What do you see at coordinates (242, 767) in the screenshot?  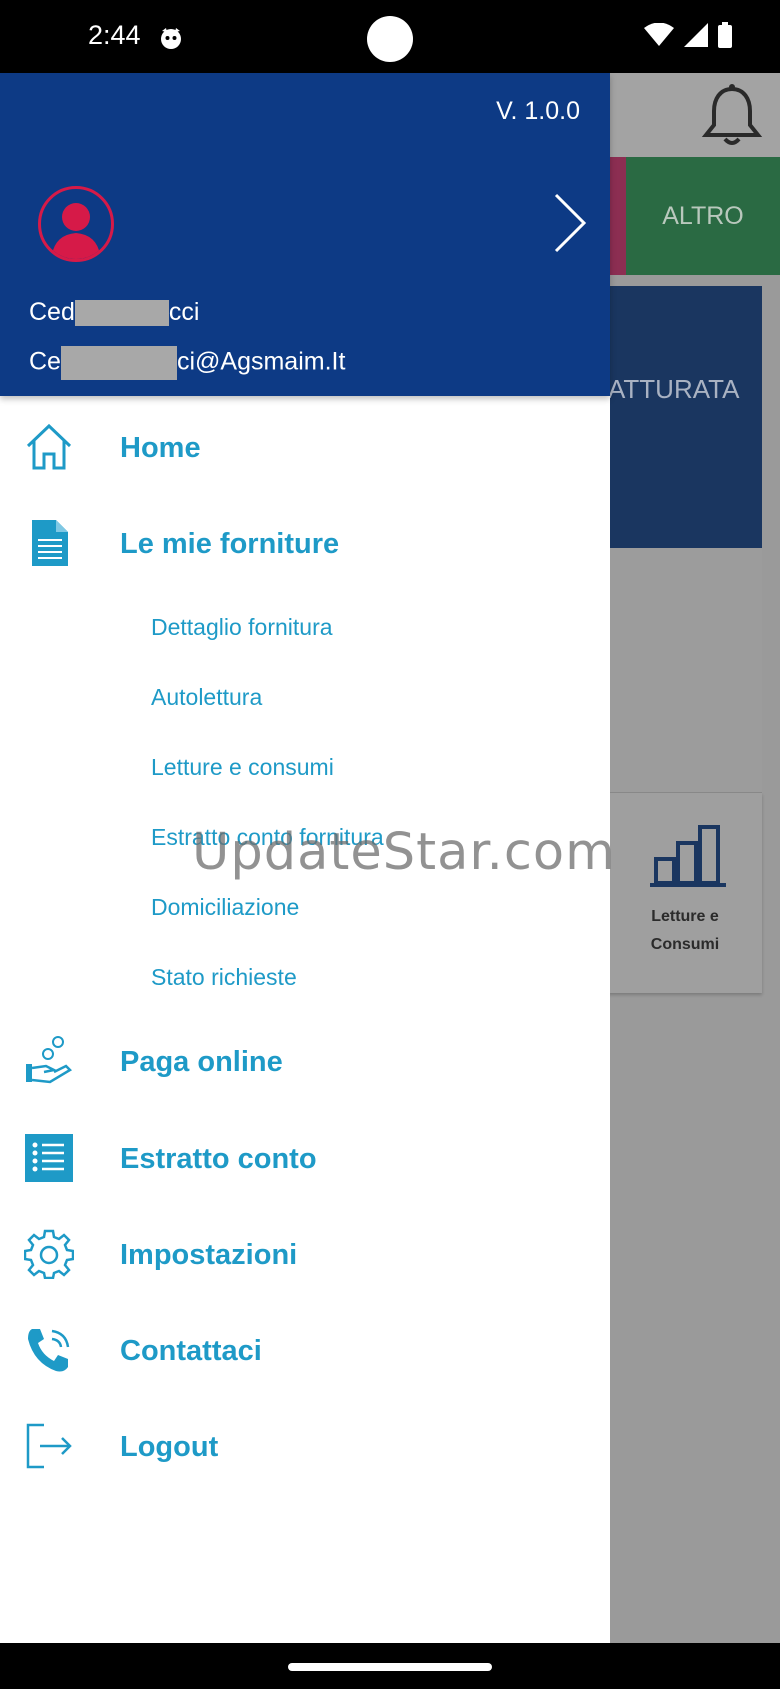 I see `submenu-letture-consumi: Letture e consumi` at bounding box center [242, 767].